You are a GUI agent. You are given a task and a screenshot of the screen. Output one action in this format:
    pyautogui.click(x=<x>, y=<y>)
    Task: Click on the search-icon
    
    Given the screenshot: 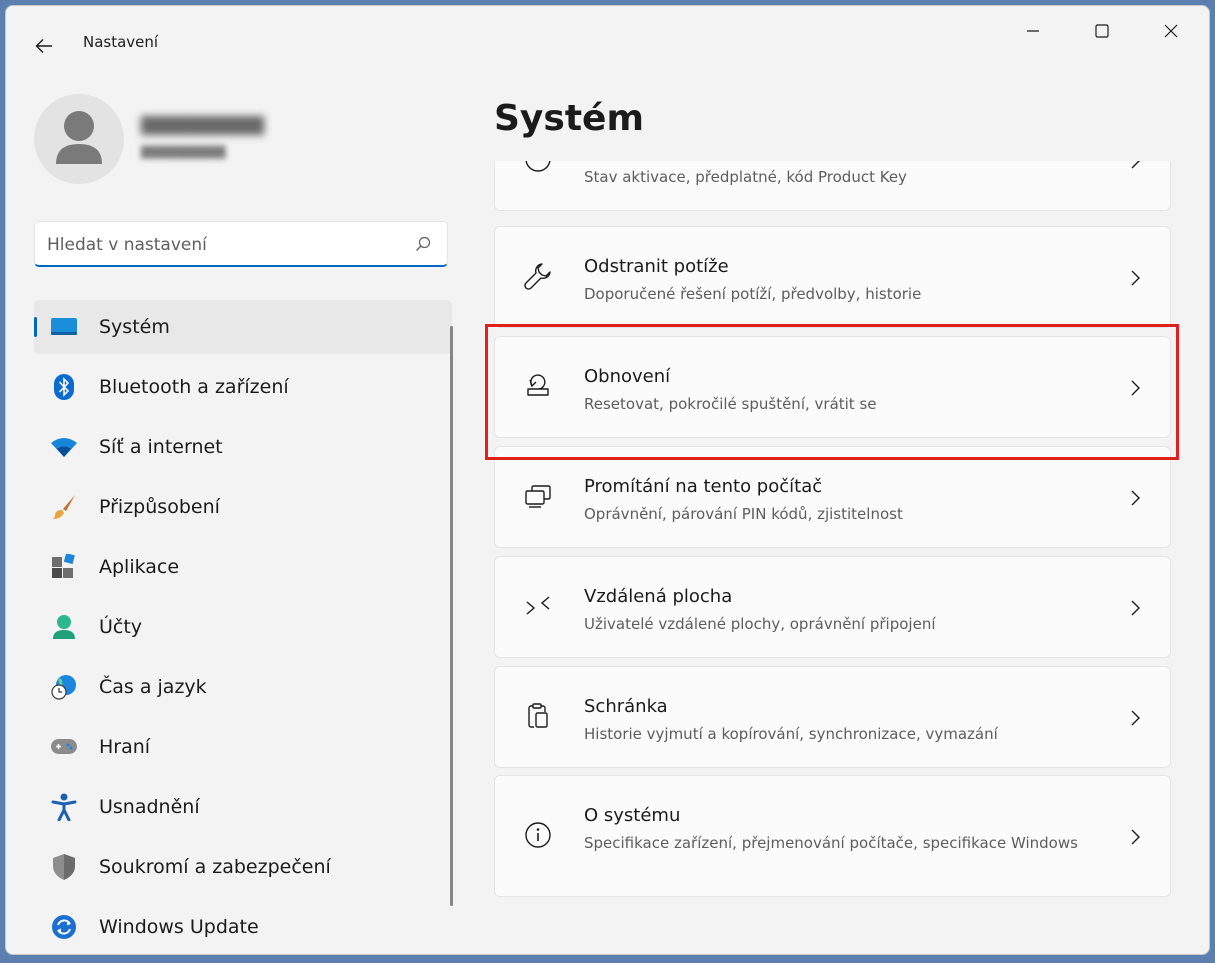 What is the action you would take?
    pyautogui.click(x=423, y=244)
    